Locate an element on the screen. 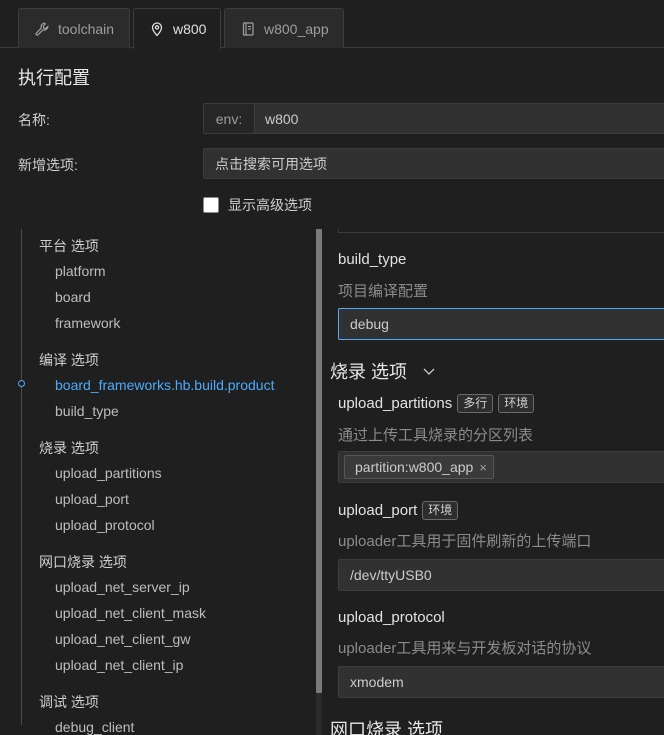  outline-scrollbar is located at coordinates (319, 461).